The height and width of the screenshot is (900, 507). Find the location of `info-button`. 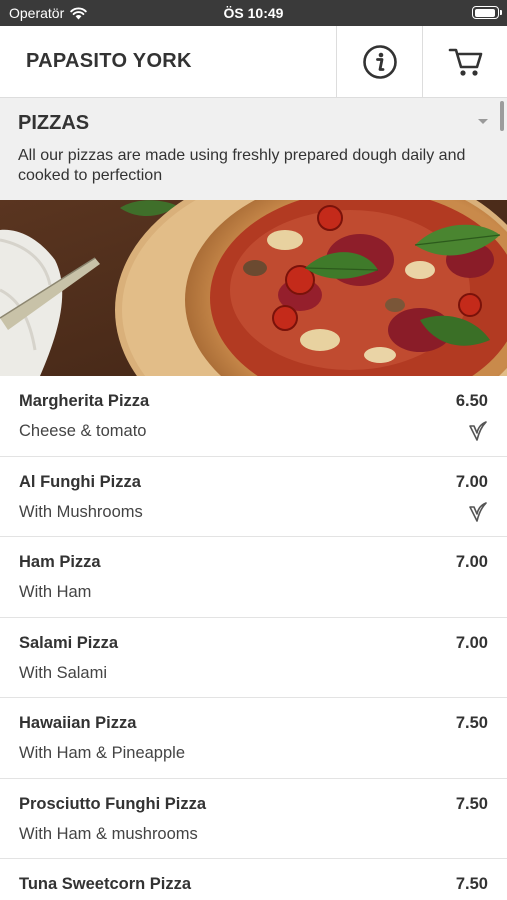

info-button is located at coordinates (379, 62).